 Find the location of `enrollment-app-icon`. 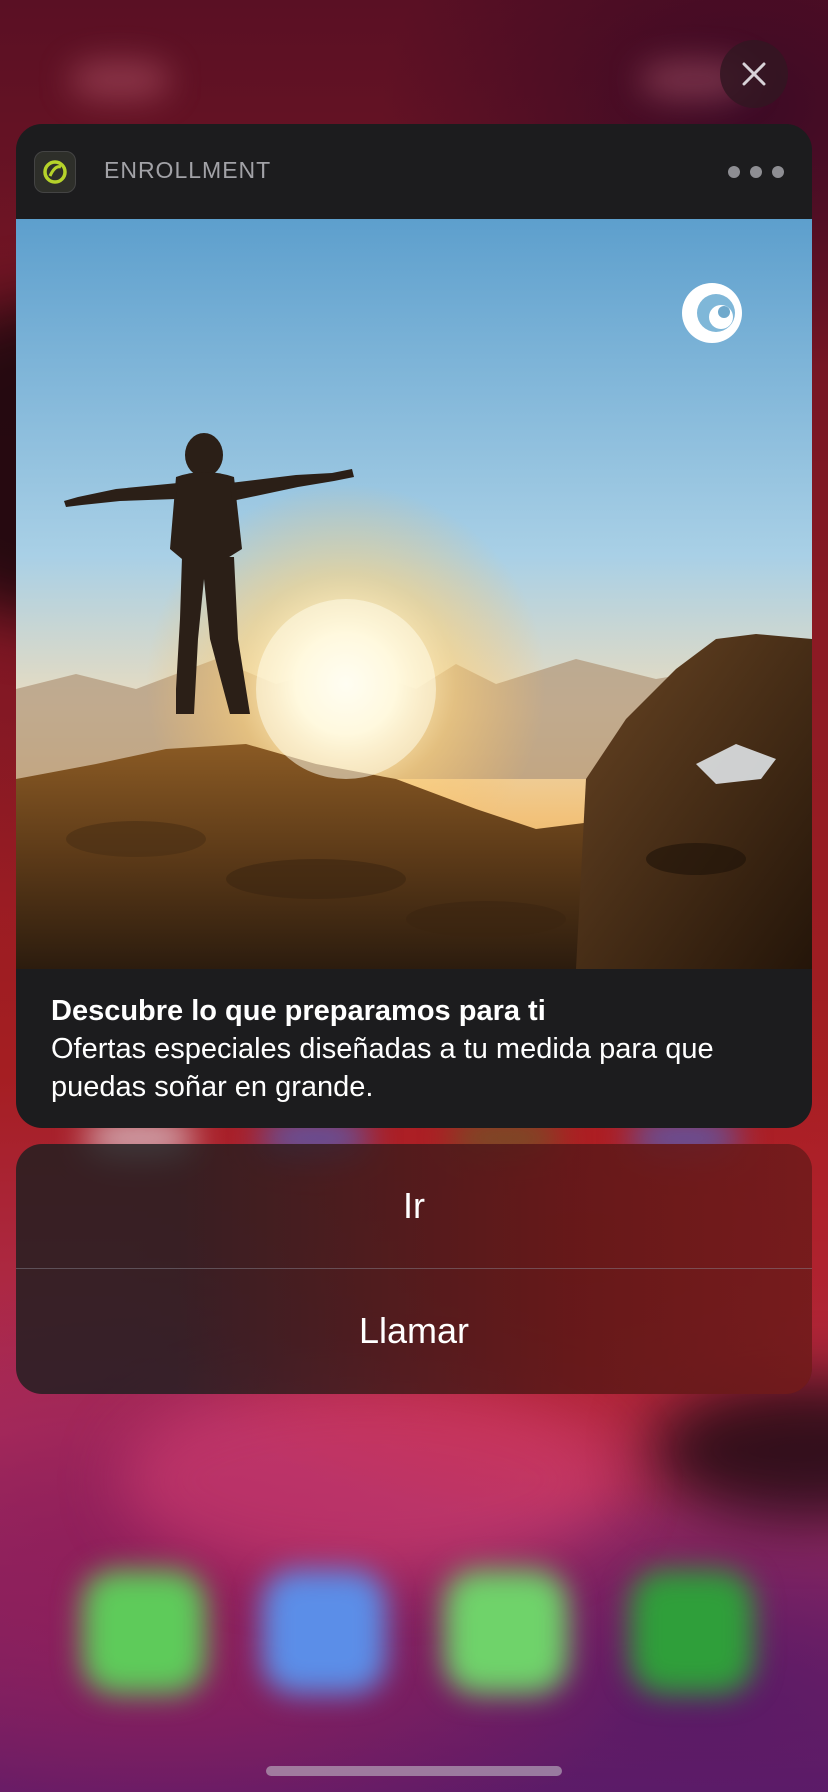

enrollment-app-icon is located at coordinates (55, 172).